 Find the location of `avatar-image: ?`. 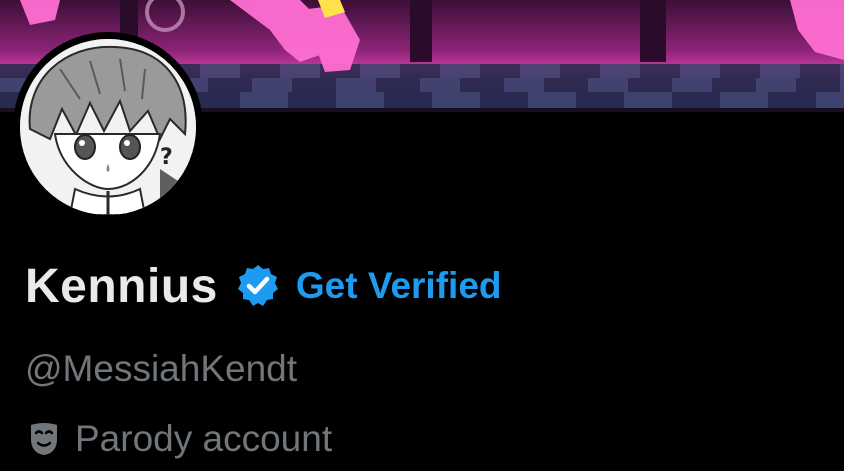

avatar-image: ? is located at coordinates (108, 127).